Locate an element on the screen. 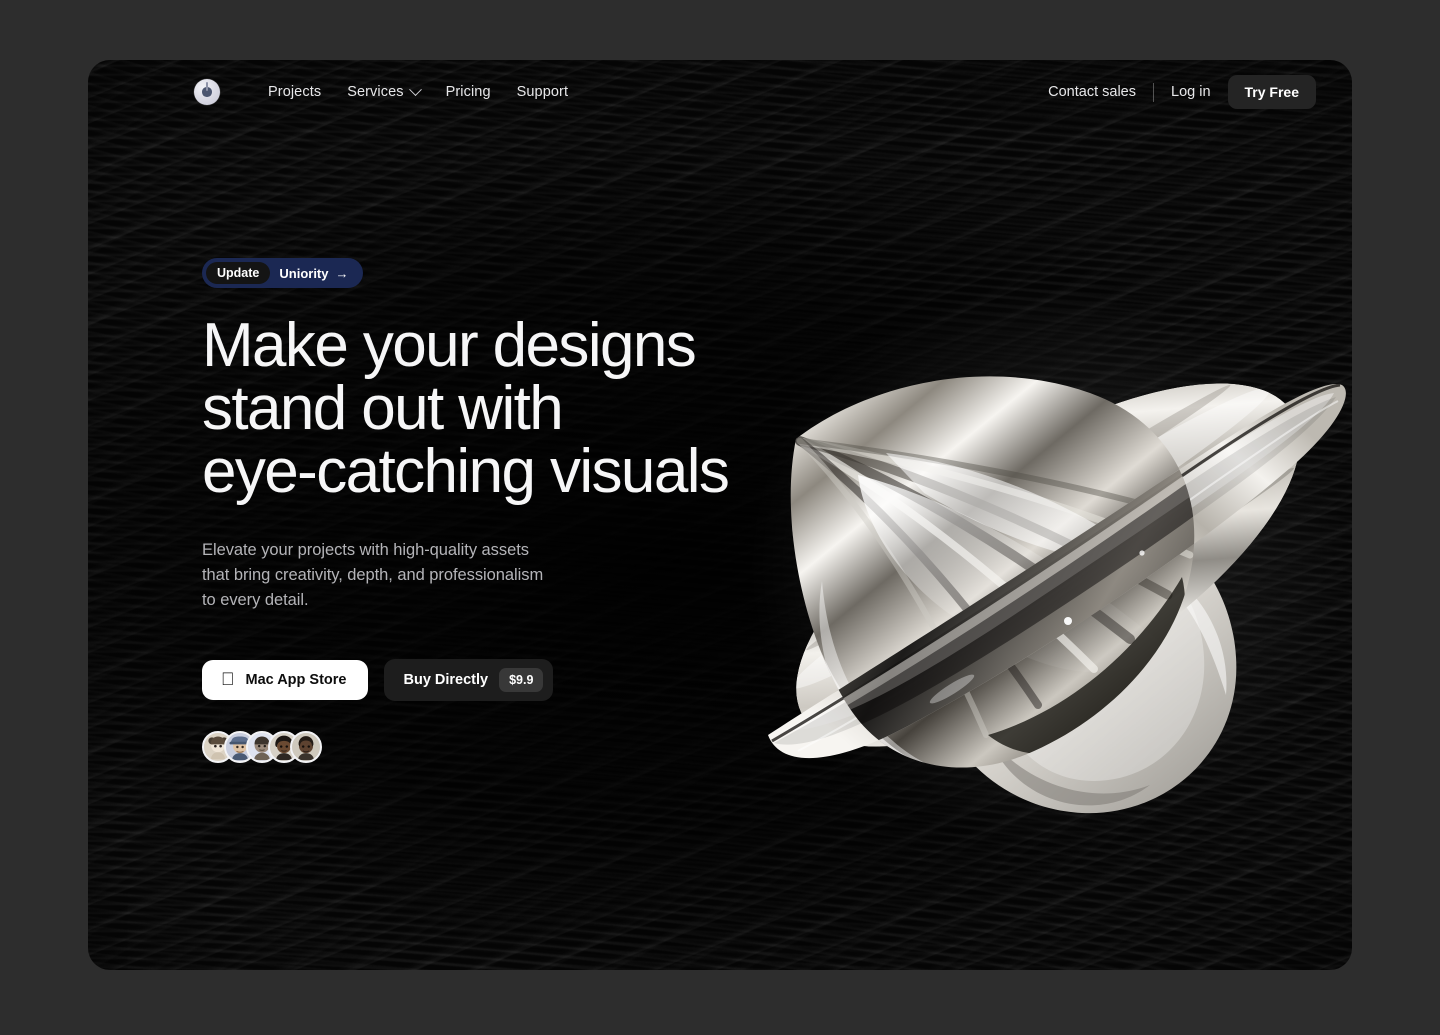 This screenshot has height=1035, width=1440. navbar-left-group: Projects Services Pricing Support is located at coordinates (381, 92).